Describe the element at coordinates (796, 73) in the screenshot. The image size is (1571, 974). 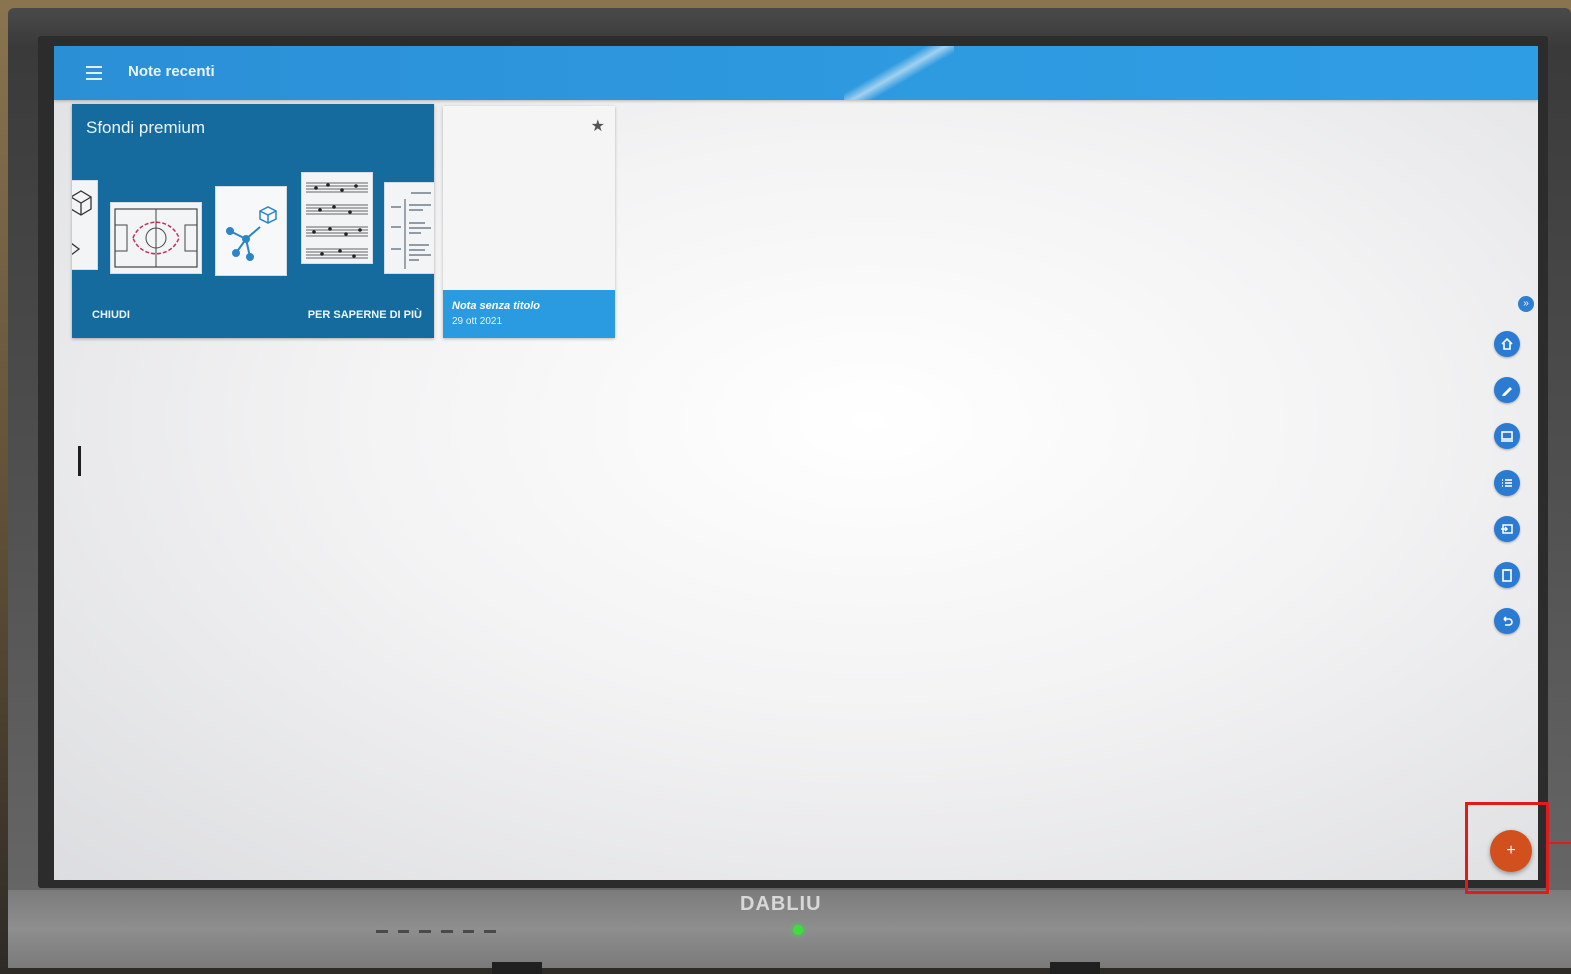
I see `app-bar: Note recenti` at that location.